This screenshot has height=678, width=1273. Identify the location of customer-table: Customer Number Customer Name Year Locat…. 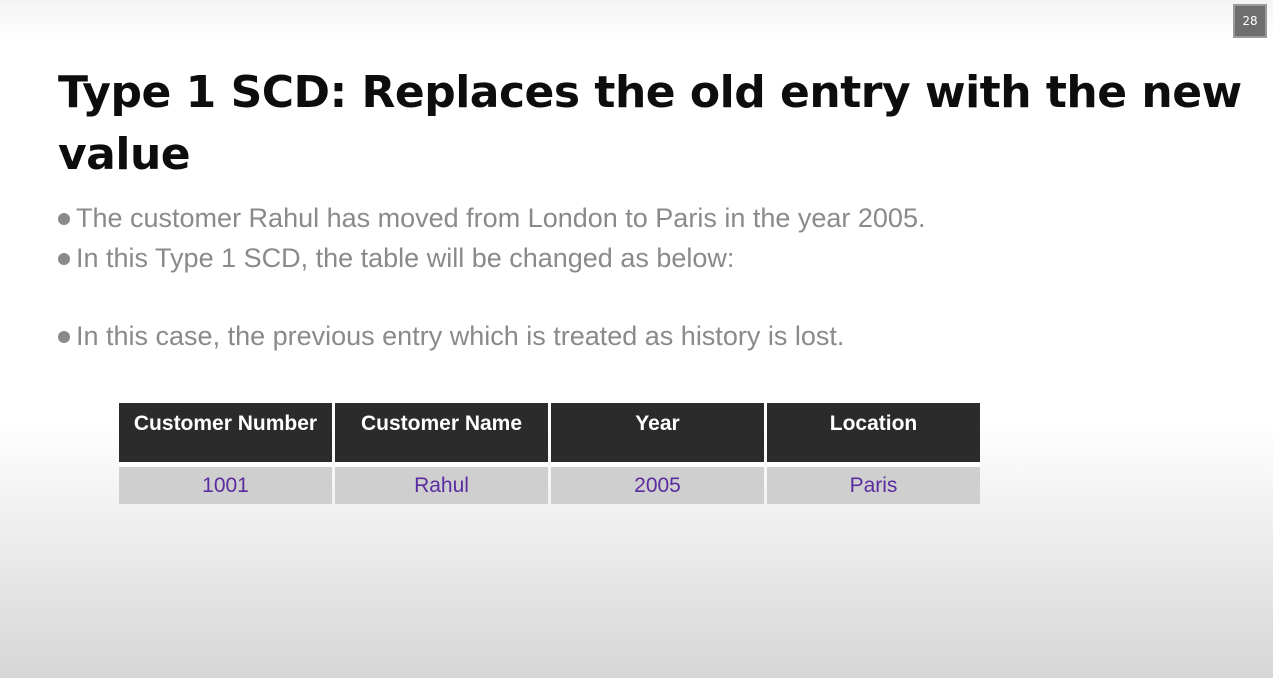
(549, 453).